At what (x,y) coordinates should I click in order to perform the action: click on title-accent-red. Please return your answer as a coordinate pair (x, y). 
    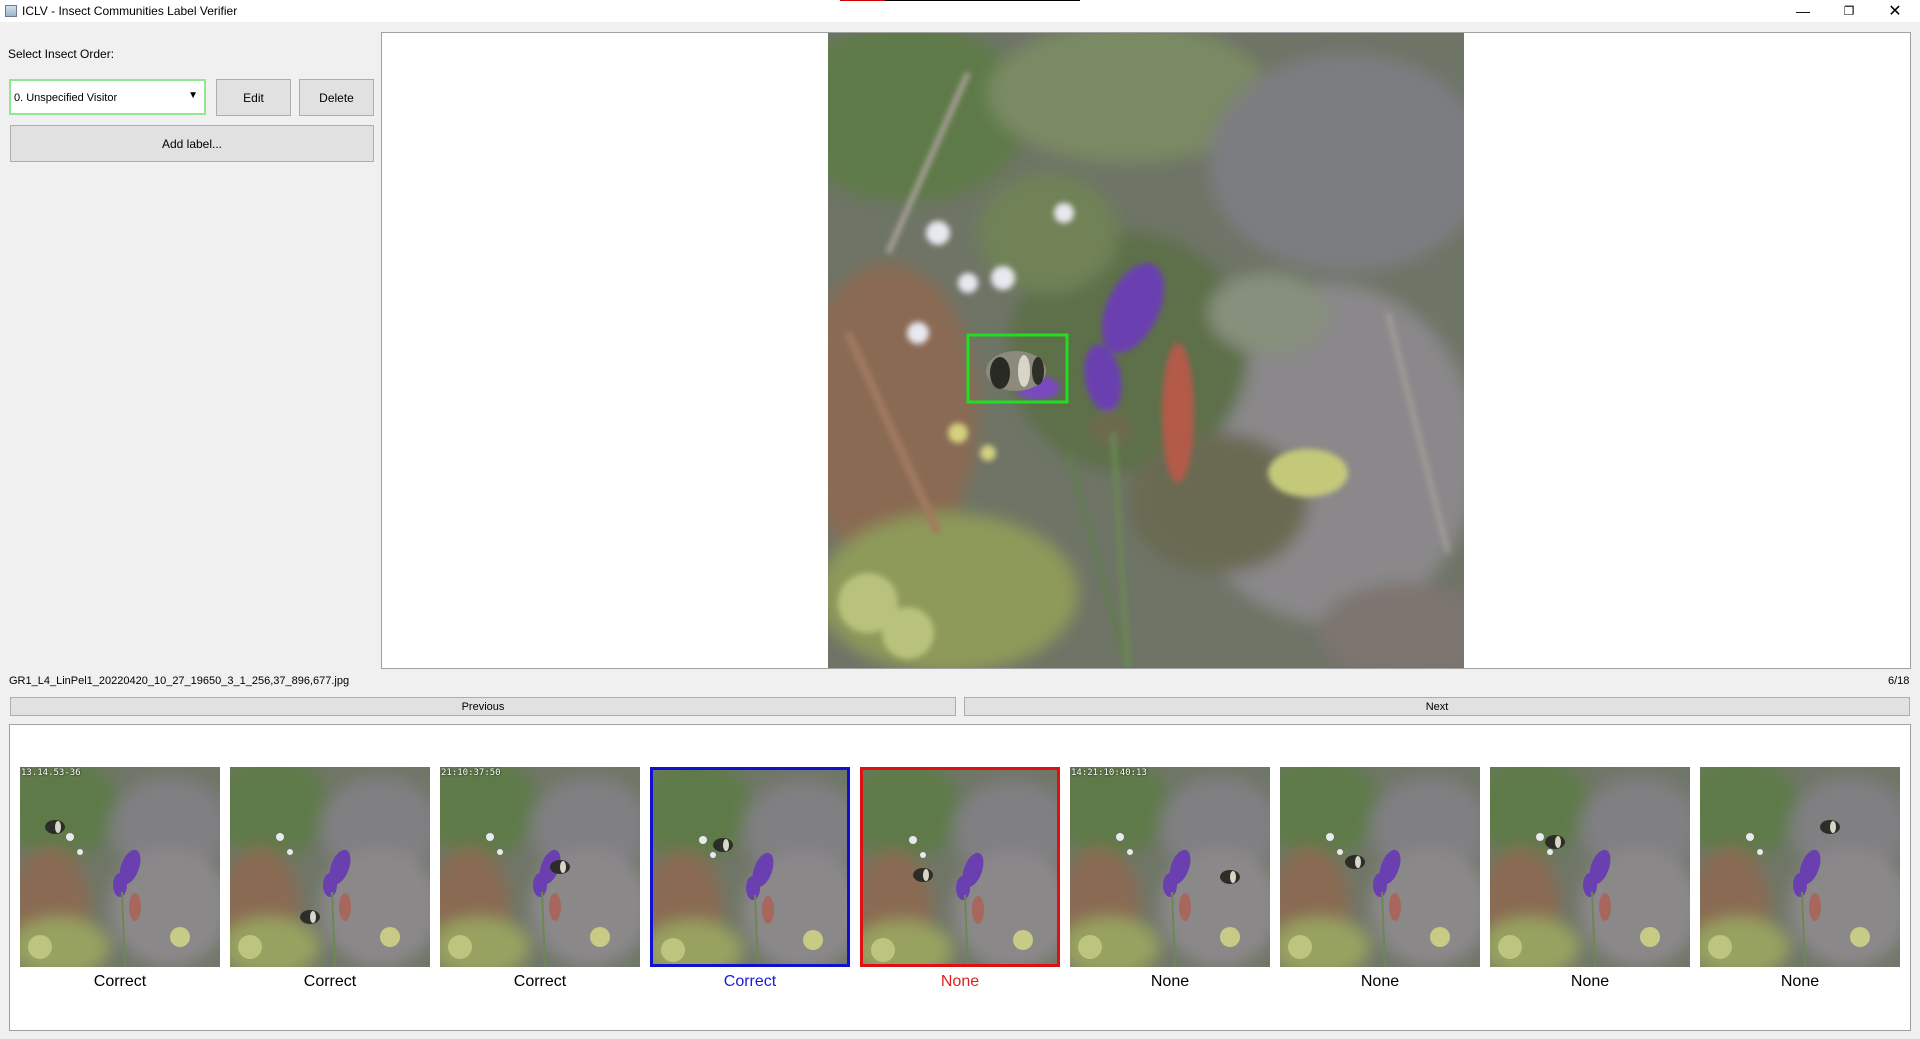
    Looking at the image, I should click on (862, 0).